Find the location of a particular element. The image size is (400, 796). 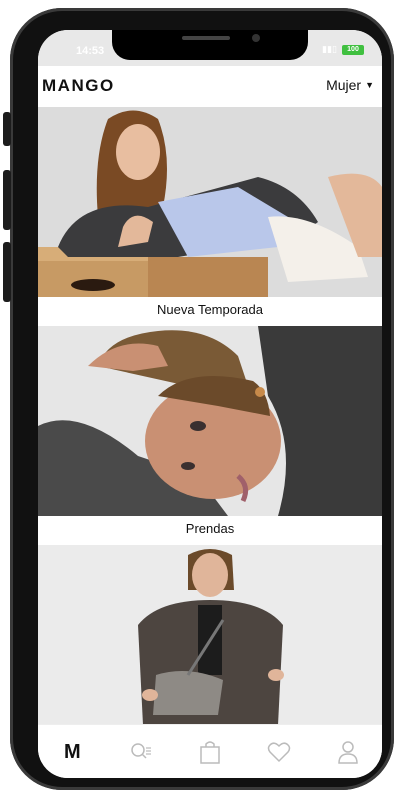

mango-logo: MANGO is located at coordinates (78, 86).